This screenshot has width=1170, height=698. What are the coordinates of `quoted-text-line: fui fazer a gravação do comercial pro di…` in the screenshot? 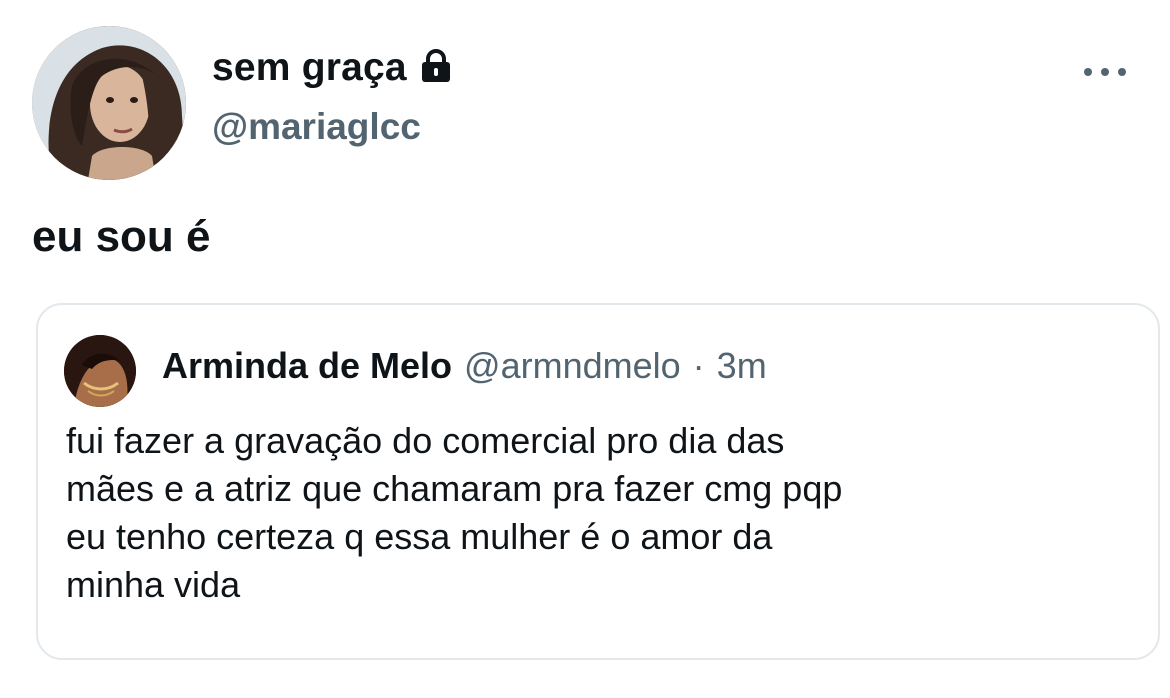 It's located at (425, 440).